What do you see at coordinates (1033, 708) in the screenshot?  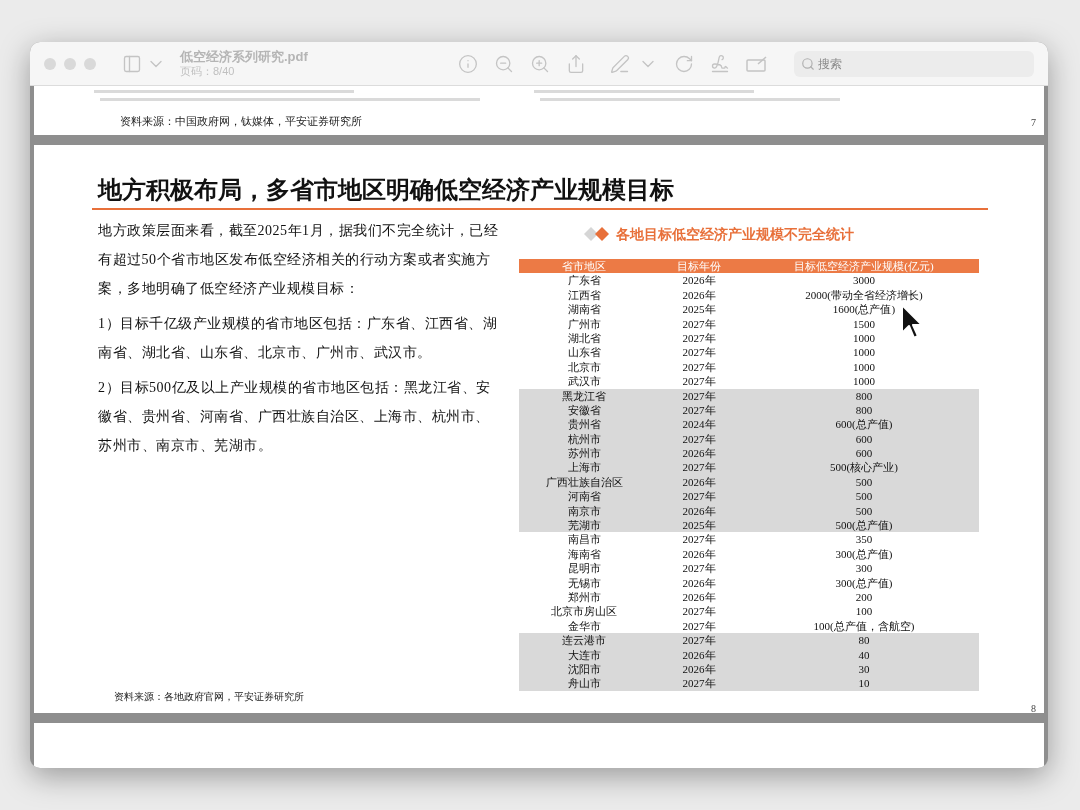 I see `page-number: 8` at bounding box center [1033, 708].